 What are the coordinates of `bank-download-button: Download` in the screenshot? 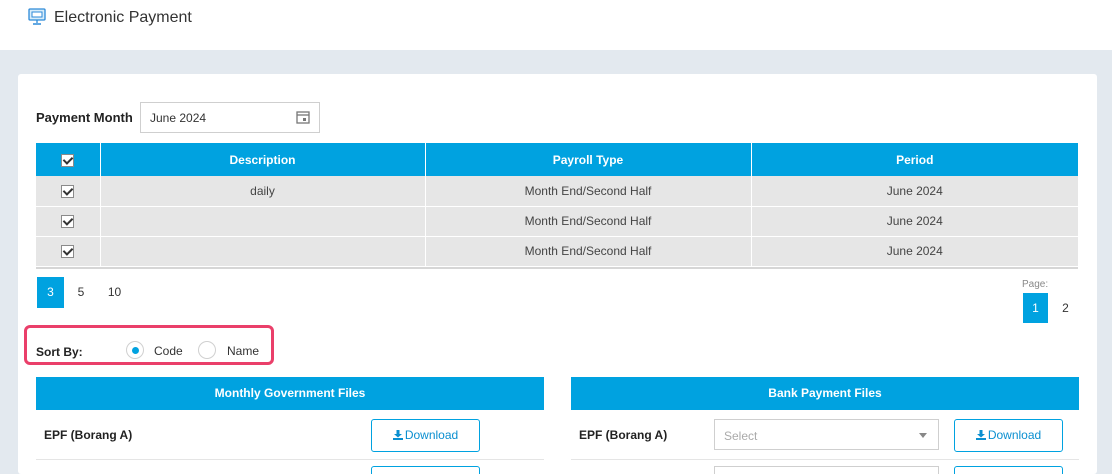 It's located at (1008, 435).